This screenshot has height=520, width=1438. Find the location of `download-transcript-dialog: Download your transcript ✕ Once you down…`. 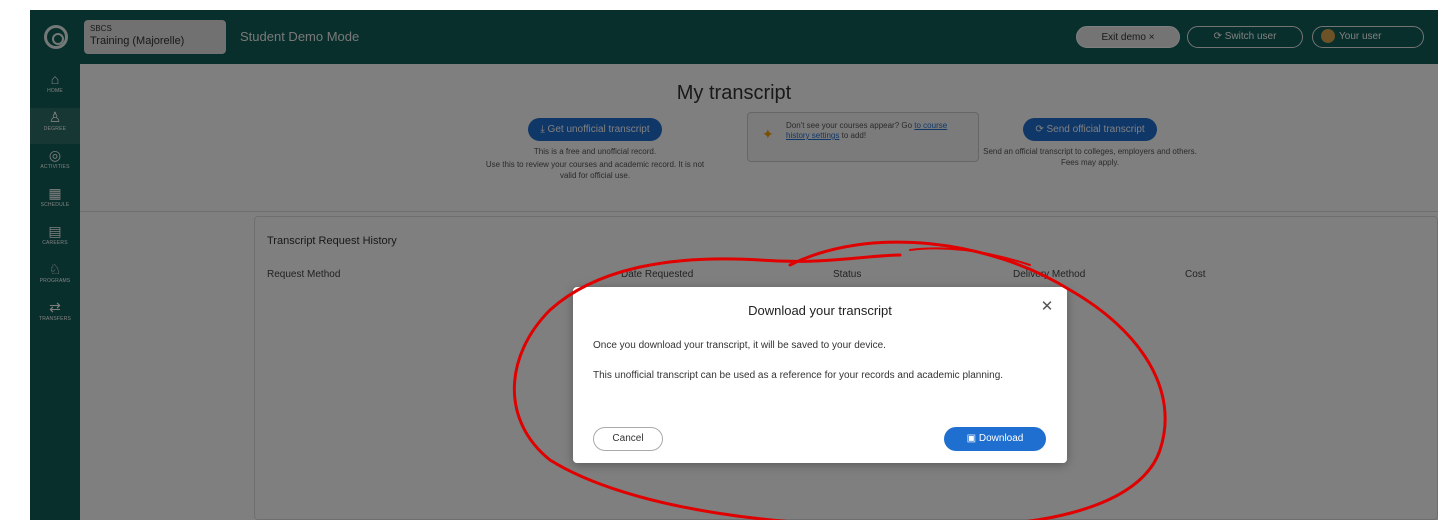

download-transcript-dialog: Download your transcript ✕ Once you down… is located at coordinates (820, 375).